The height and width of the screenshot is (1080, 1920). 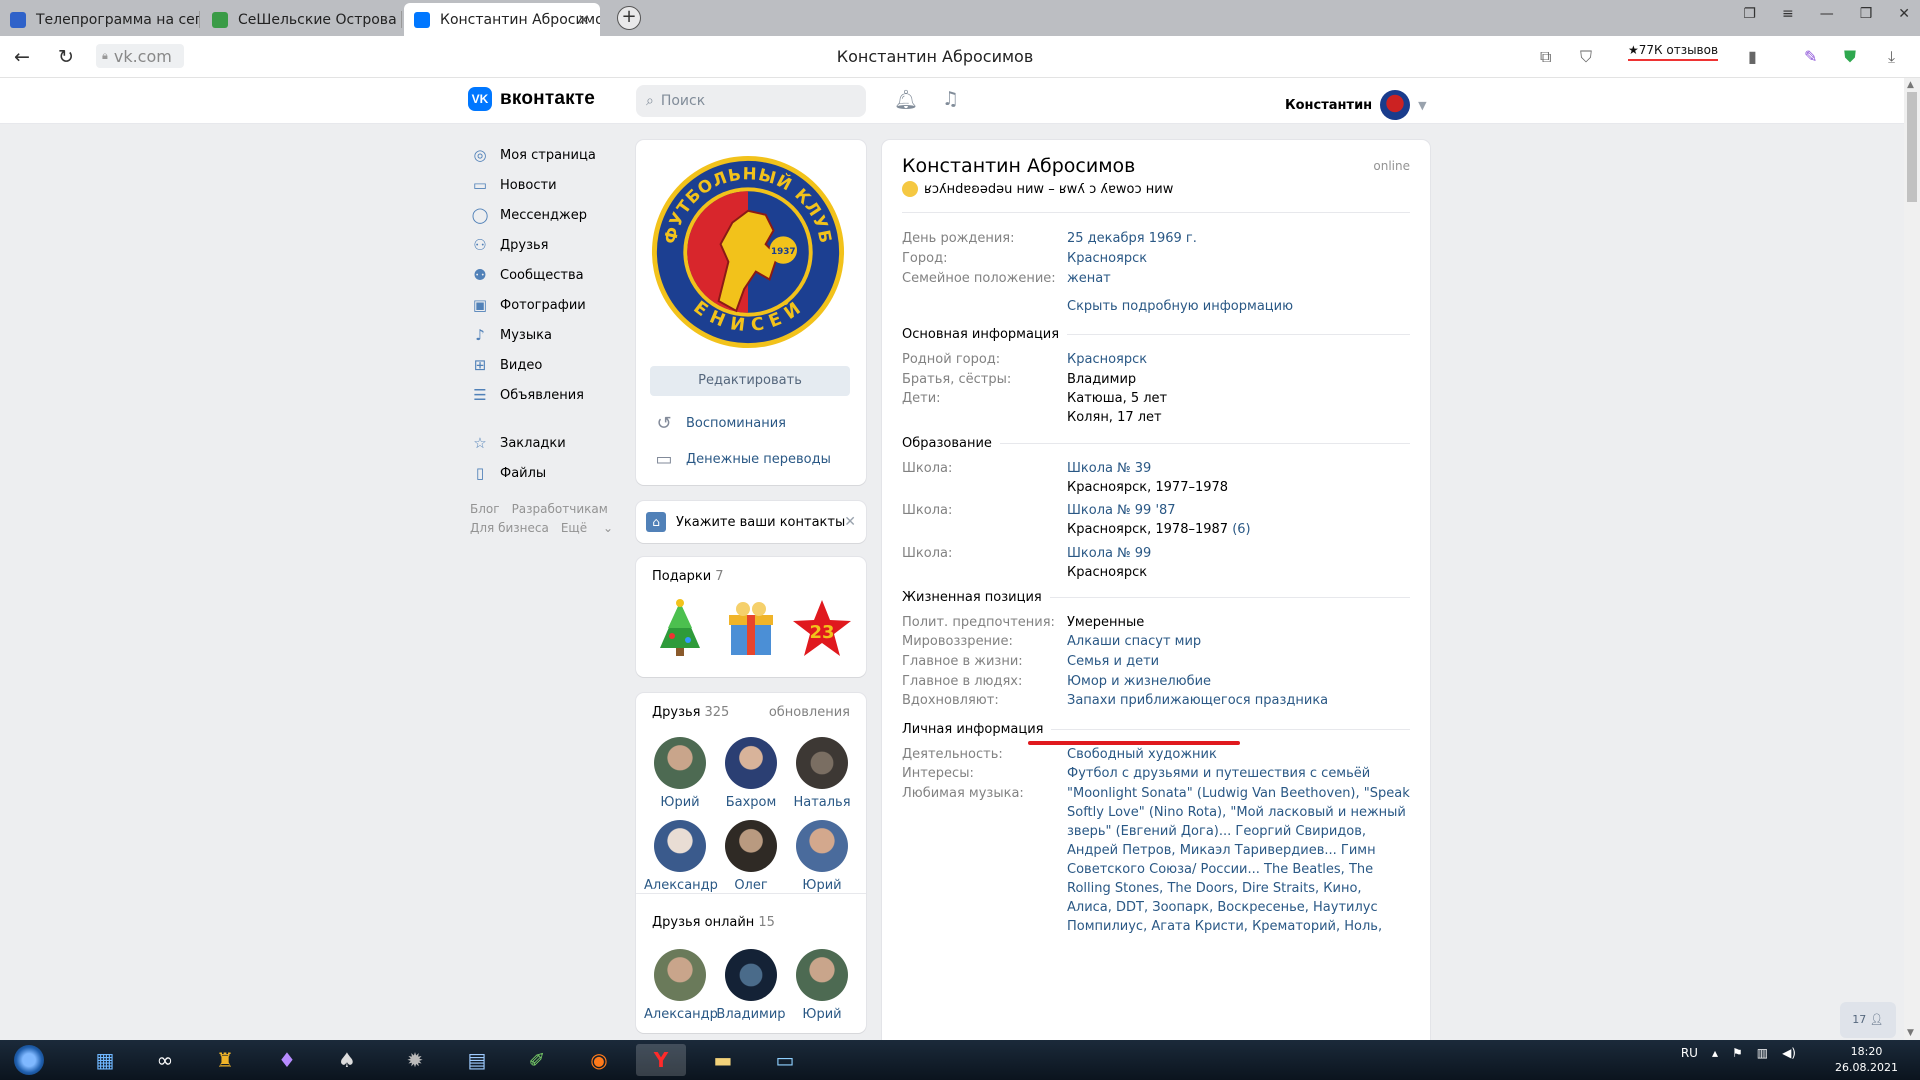 I want to click on menu-item-files: ▯ Файлы, so click(x=550, y=473).